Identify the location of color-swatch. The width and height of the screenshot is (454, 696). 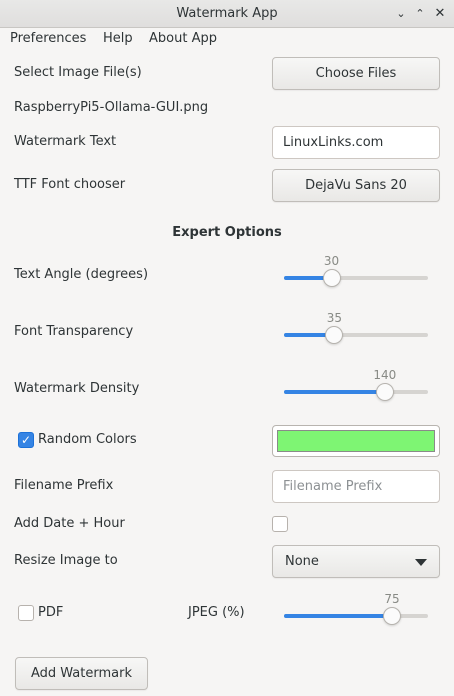
(356, 441).